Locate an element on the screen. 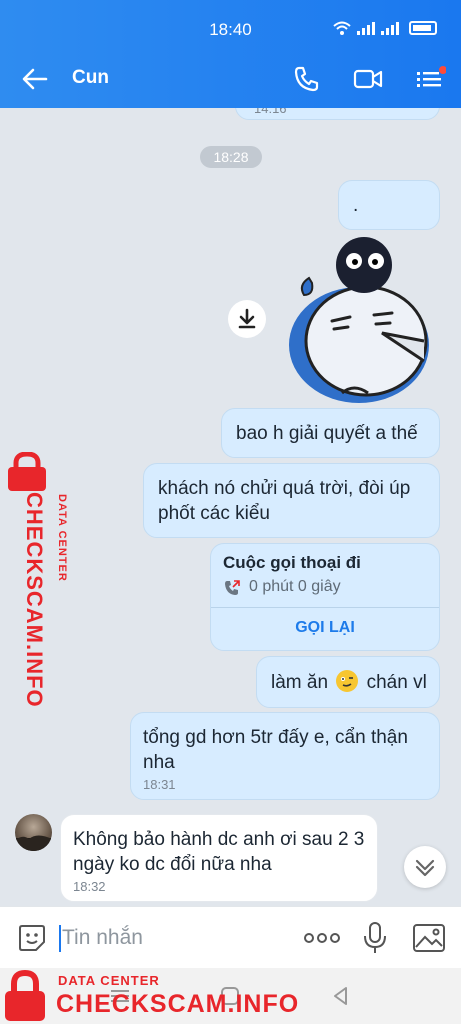  wifi-icon is located at coordinates (342, 28).